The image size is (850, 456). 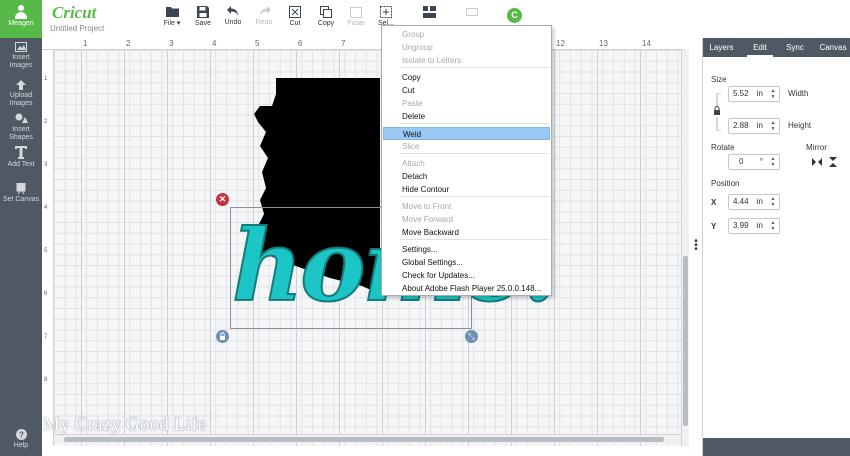 I want to click on ruler-left: 1 2 3 4 5 6 7 8, so click(x=48, y=248).